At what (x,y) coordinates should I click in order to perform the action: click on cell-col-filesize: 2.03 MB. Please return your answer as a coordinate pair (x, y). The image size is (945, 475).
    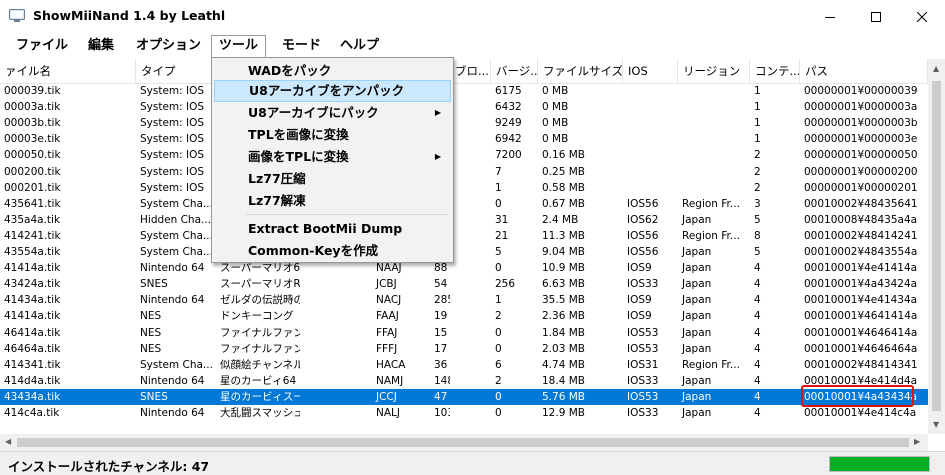
    Looking at the image, I should click on (563, 348).